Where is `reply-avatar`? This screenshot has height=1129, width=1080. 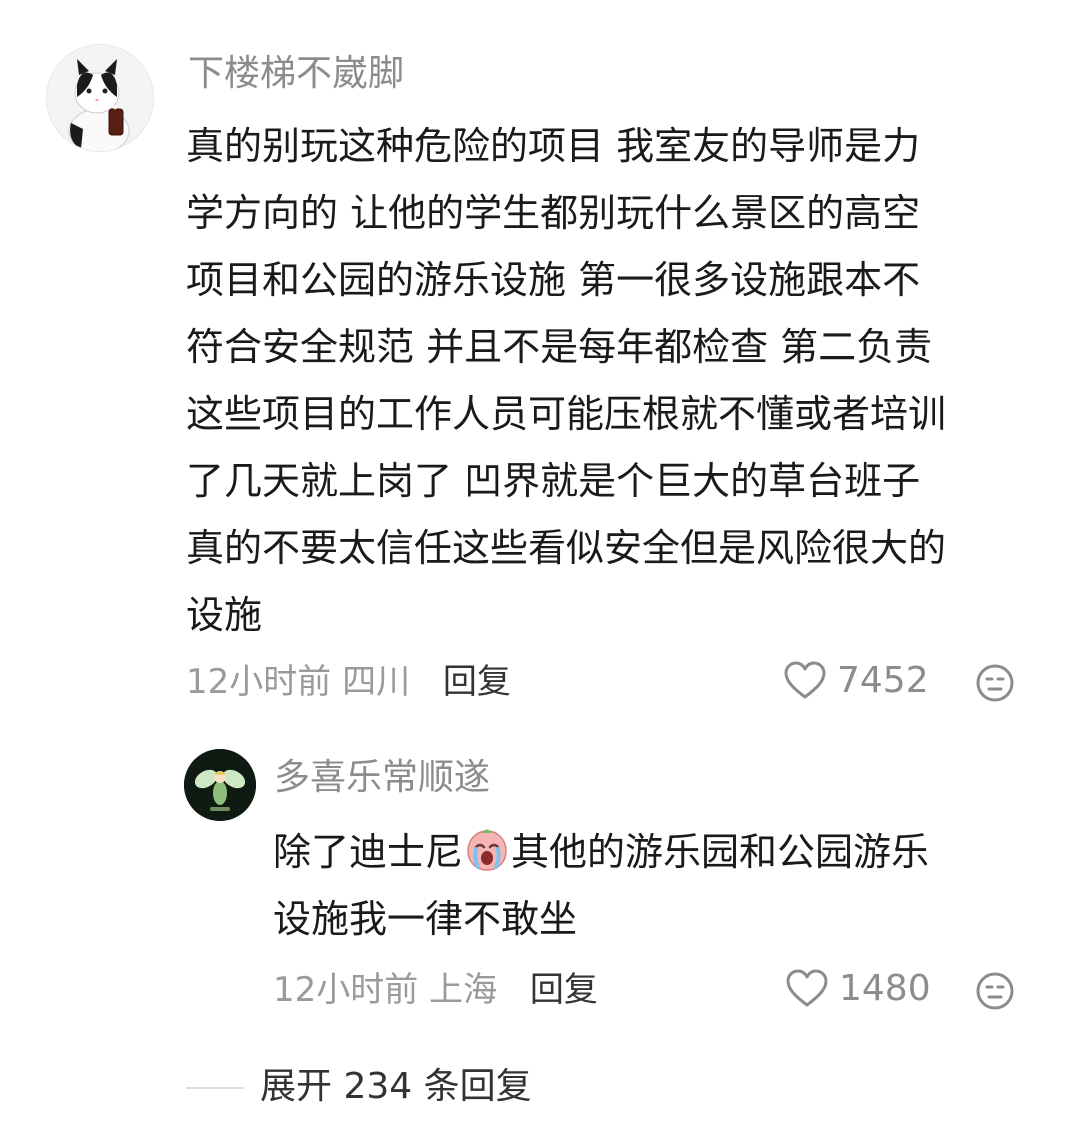
reply-avatar is located at coordinates (220, 785).